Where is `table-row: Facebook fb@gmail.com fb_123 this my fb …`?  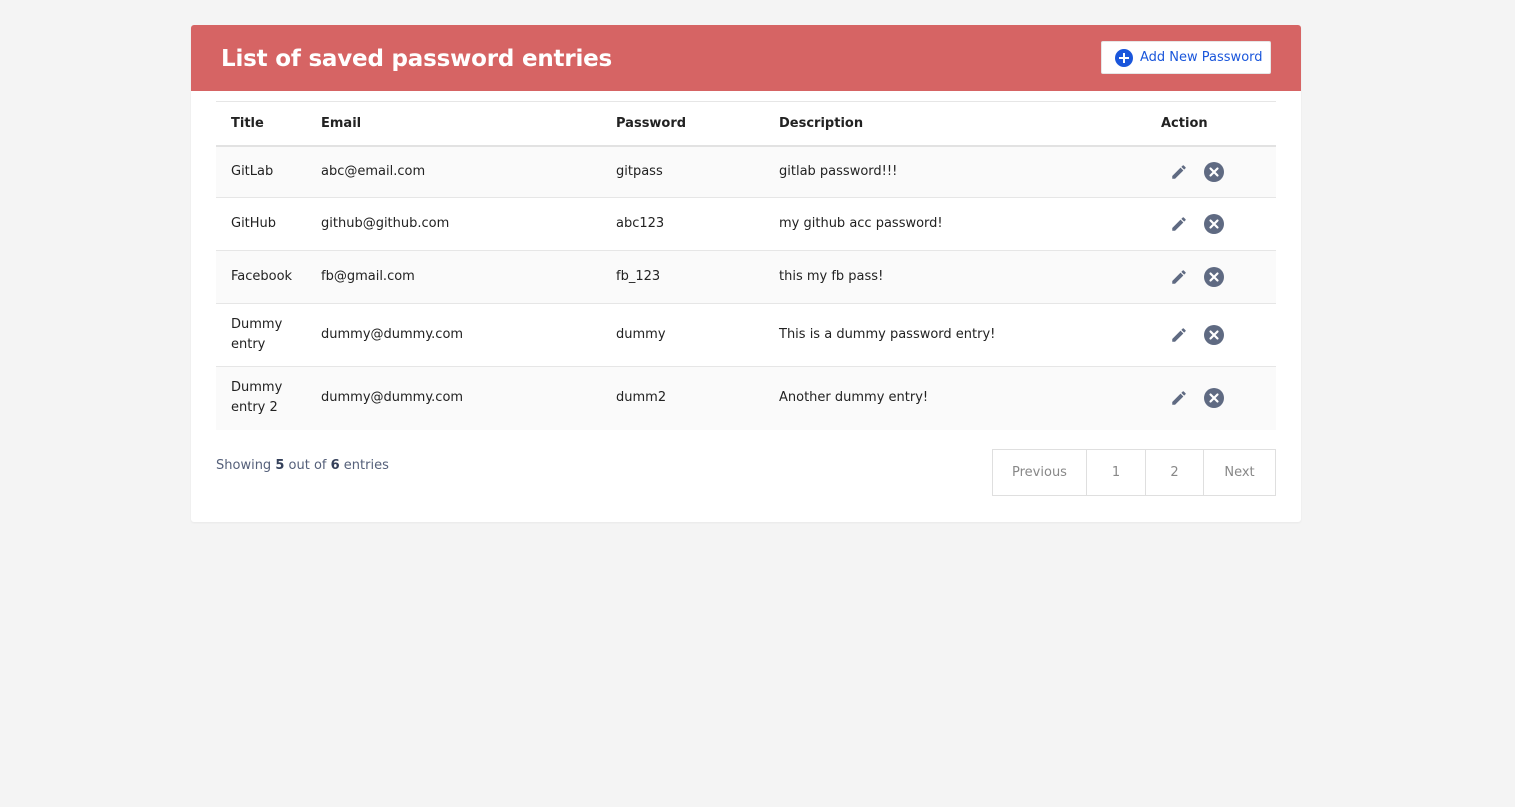 table-row: Facebook fb@gmail.com fb_123 this my fb … is located at coordinates (746, 277).